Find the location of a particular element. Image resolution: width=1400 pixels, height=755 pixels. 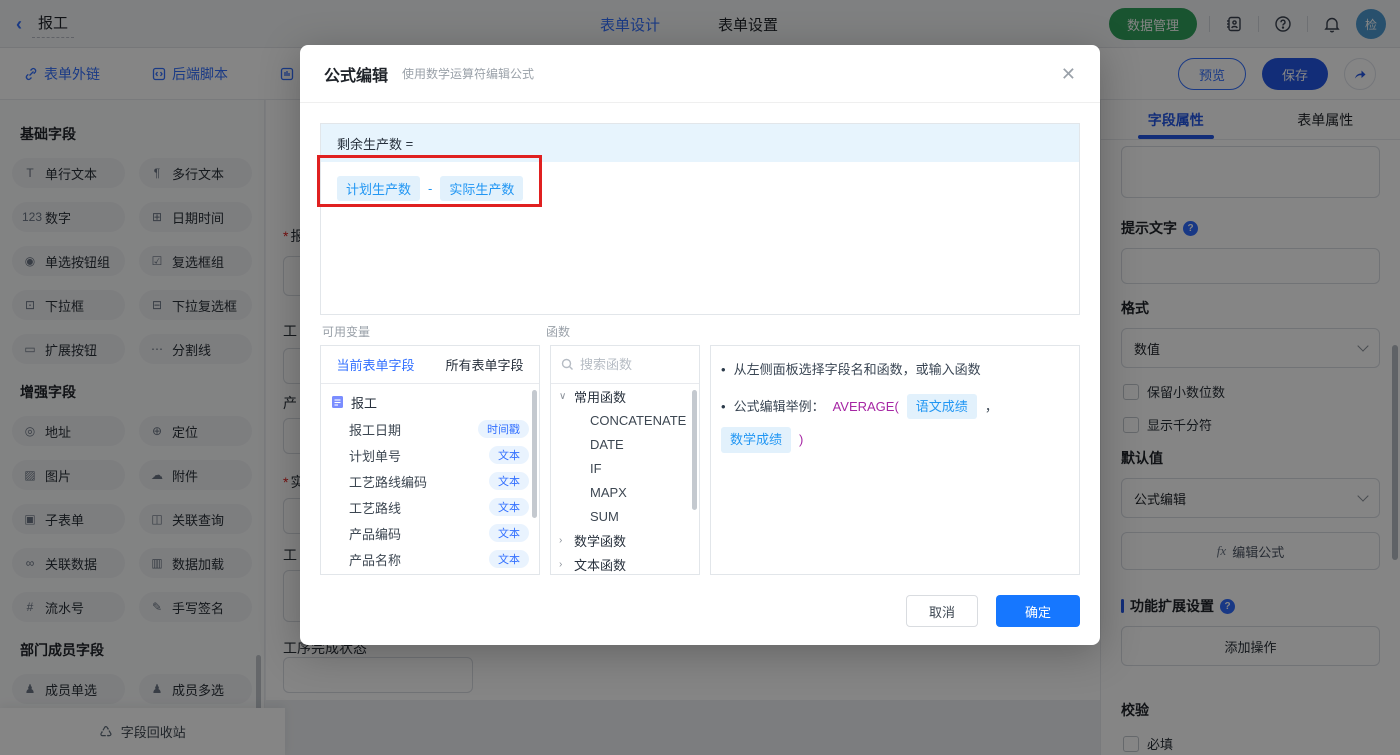

example-close-paren: ) is located at coordinates (801, 439).